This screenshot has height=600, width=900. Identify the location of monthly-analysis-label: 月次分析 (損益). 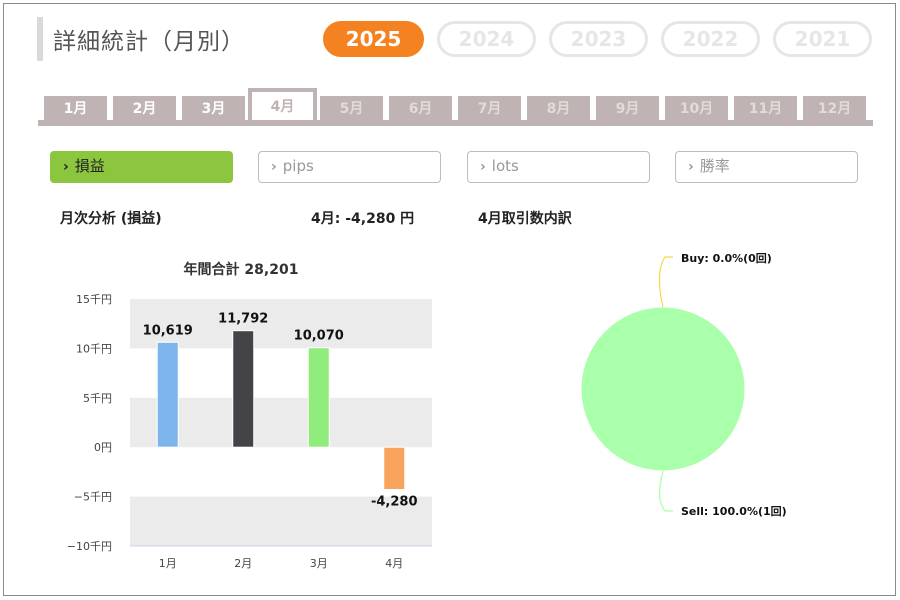
(111, 219).